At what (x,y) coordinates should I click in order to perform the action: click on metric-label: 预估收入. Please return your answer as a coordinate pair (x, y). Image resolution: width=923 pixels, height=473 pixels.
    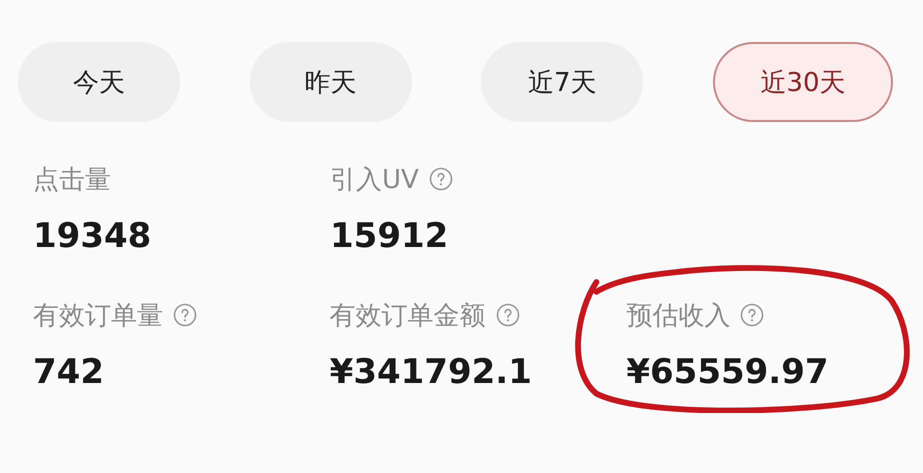
    Looking at the image, I should click on (678, 316).